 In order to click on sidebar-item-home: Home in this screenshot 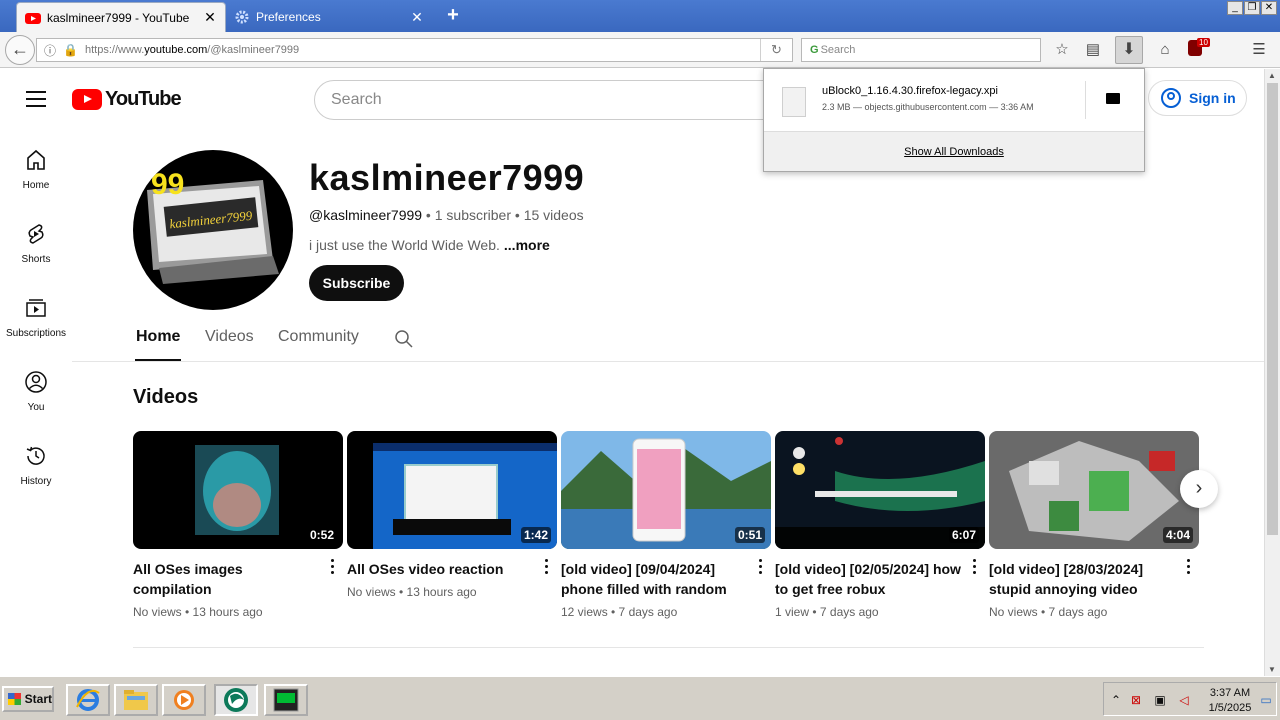, I will do `click(36, 169)`.